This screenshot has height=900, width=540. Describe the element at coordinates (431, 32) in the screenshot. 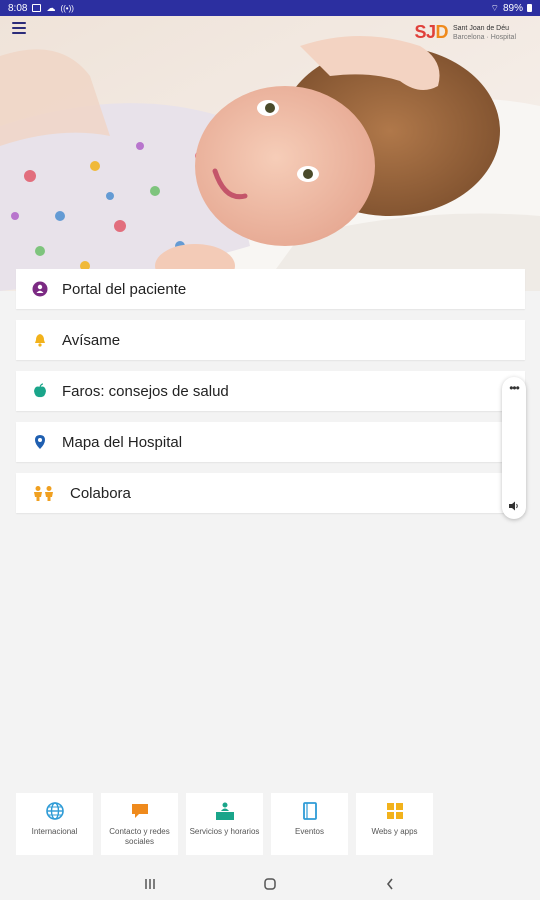

I see `brand-mark: SJD` at that location.